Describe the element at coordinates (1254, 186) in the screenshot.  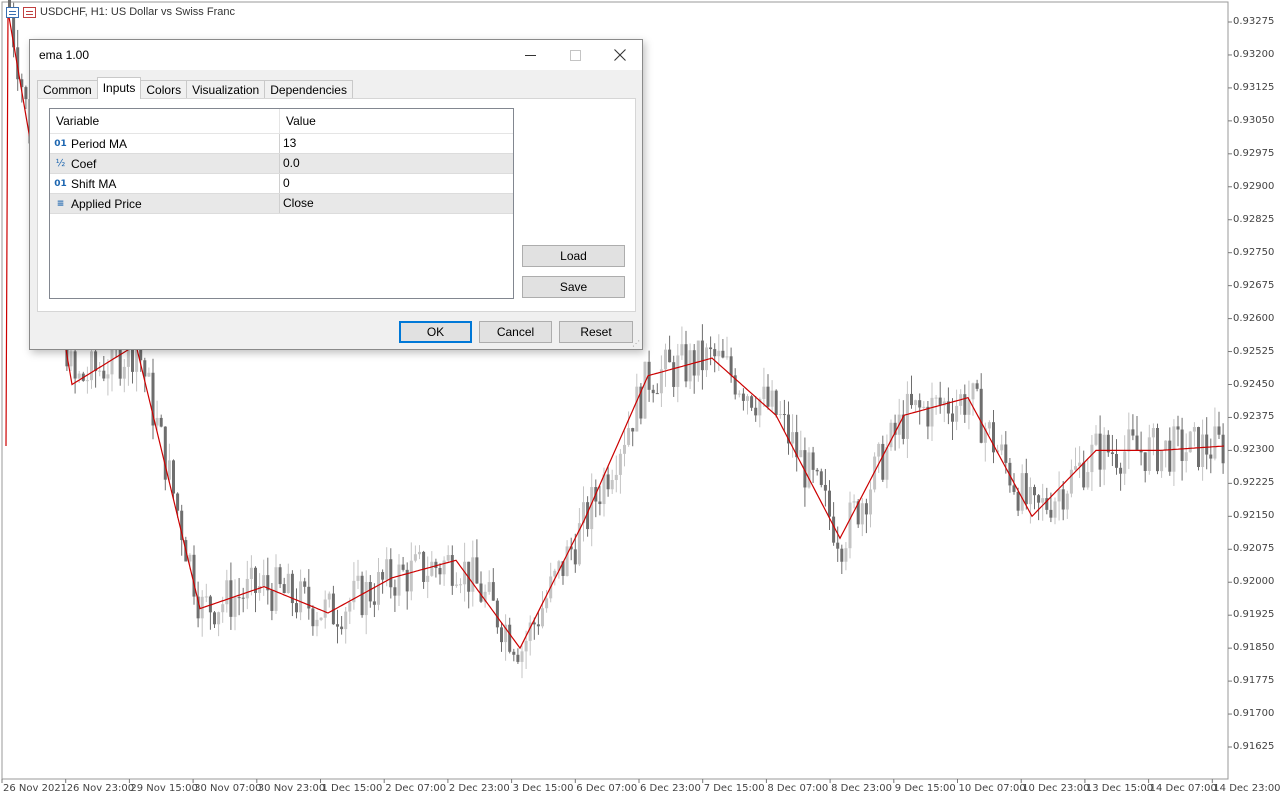
I see `price-label: 0.92900` at that location.